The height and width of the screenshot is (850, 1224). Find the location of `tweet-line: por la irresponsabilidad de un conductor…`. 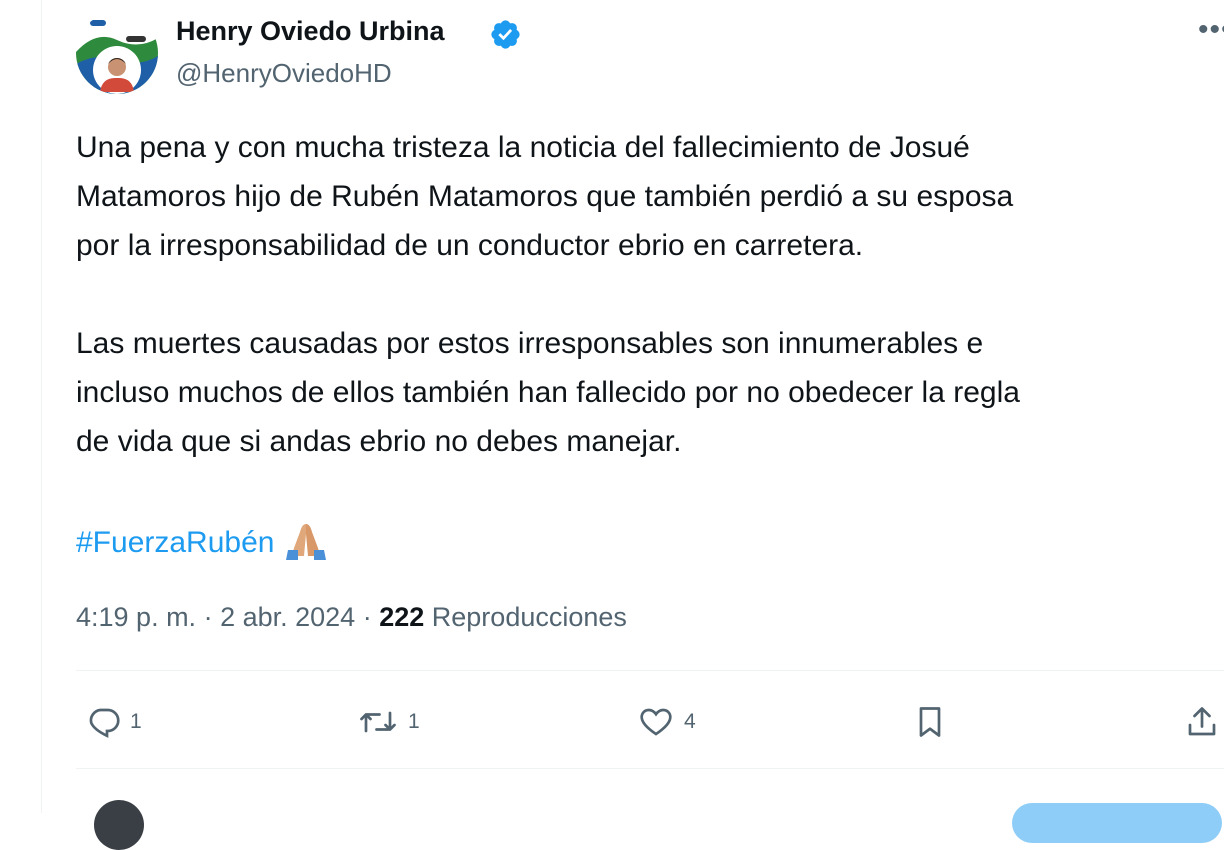

tweet-line: por la irresponsabilidad de un conductor… is located at coordinates (470, 245).